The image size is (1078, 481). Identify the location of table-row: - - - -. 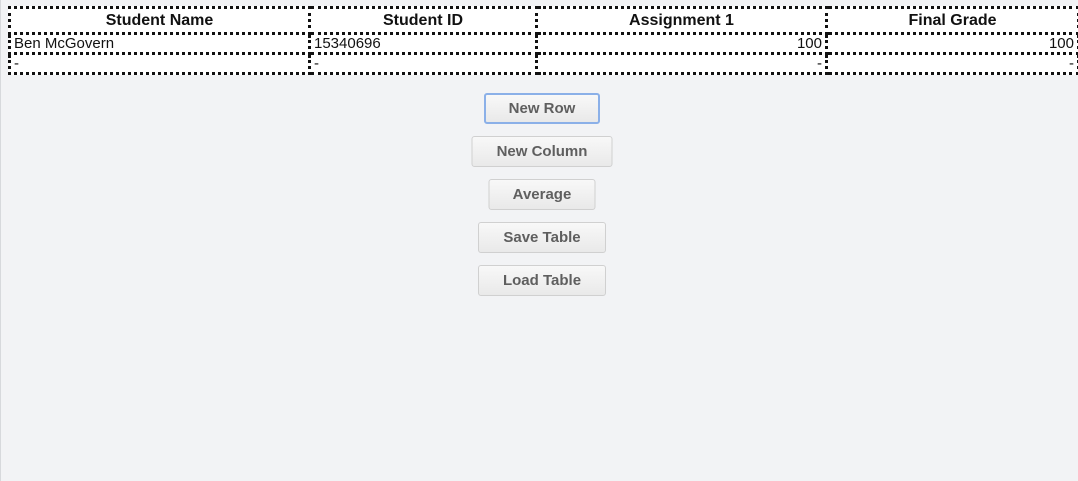
(543, 63).